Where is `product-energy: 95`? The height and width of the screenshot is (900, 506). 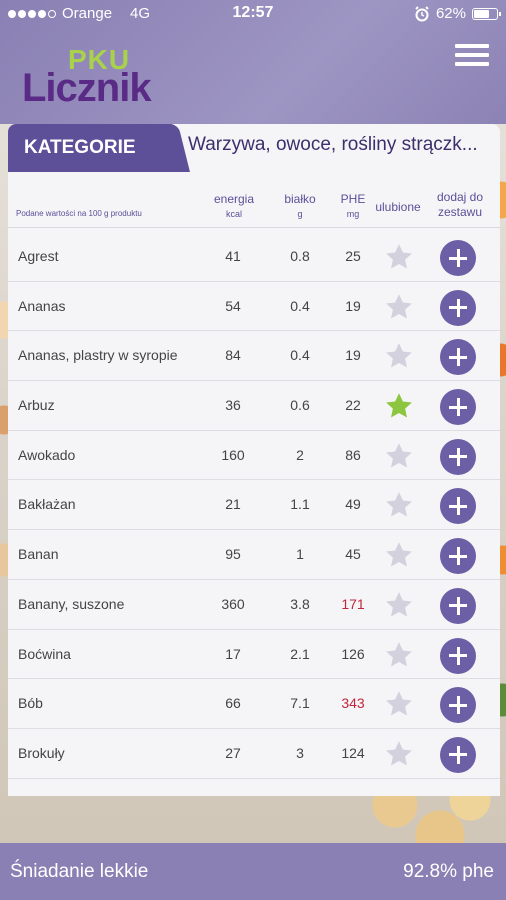 product-energy: 95 is located at coordinates (233, 554).